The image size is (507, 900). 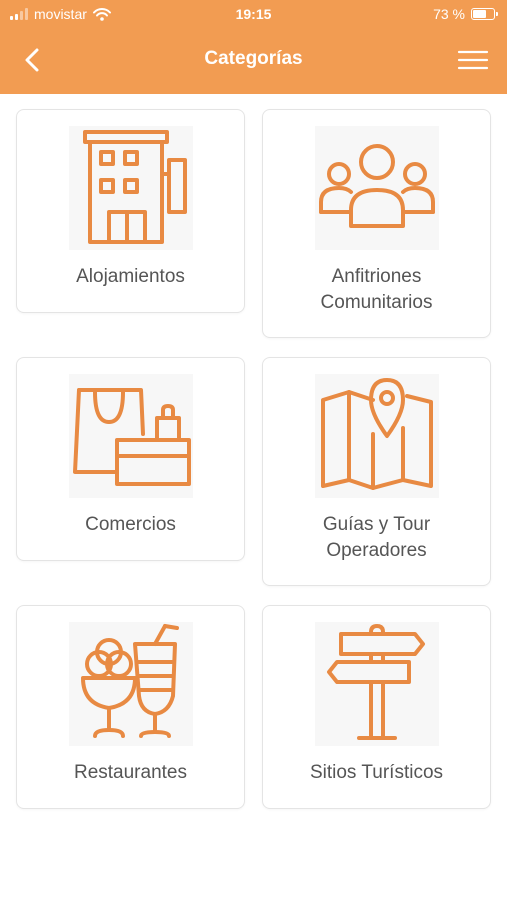 I want to click on menu-button, so click(x=473, y=60).